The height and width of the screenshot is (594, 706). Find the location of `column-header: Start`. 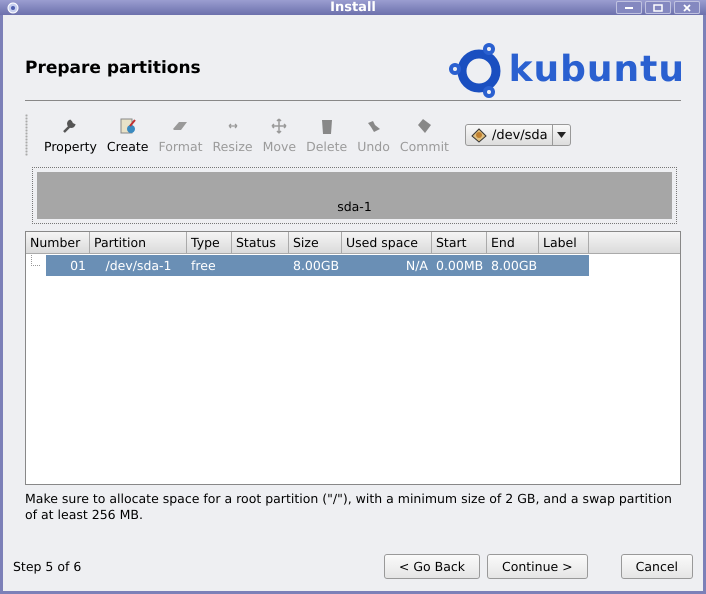

column-header: Start is located at coordinates (459, 242).